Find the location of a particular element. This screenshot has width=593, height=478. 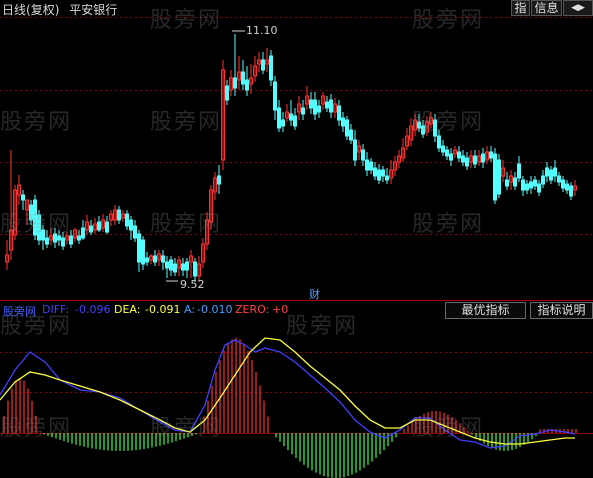

zero-label: ZERO: is located at coordinates (252, 309).